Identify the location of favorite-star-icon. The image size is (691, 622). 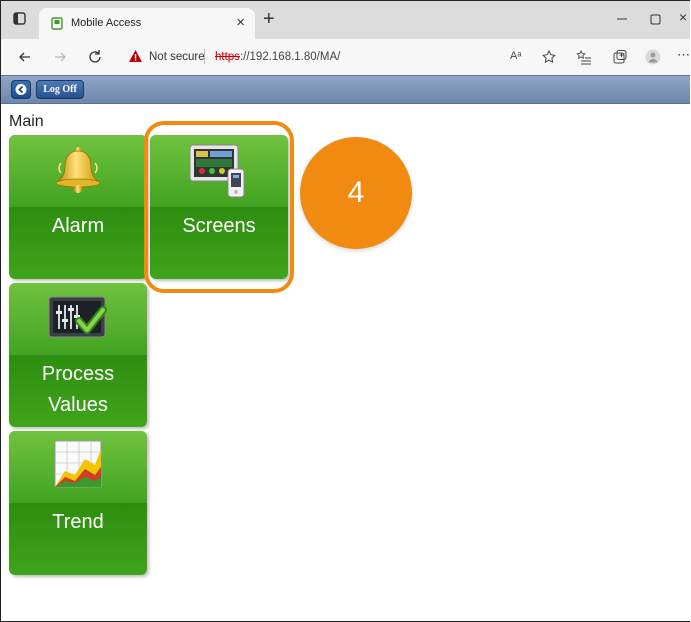
(549, 57).